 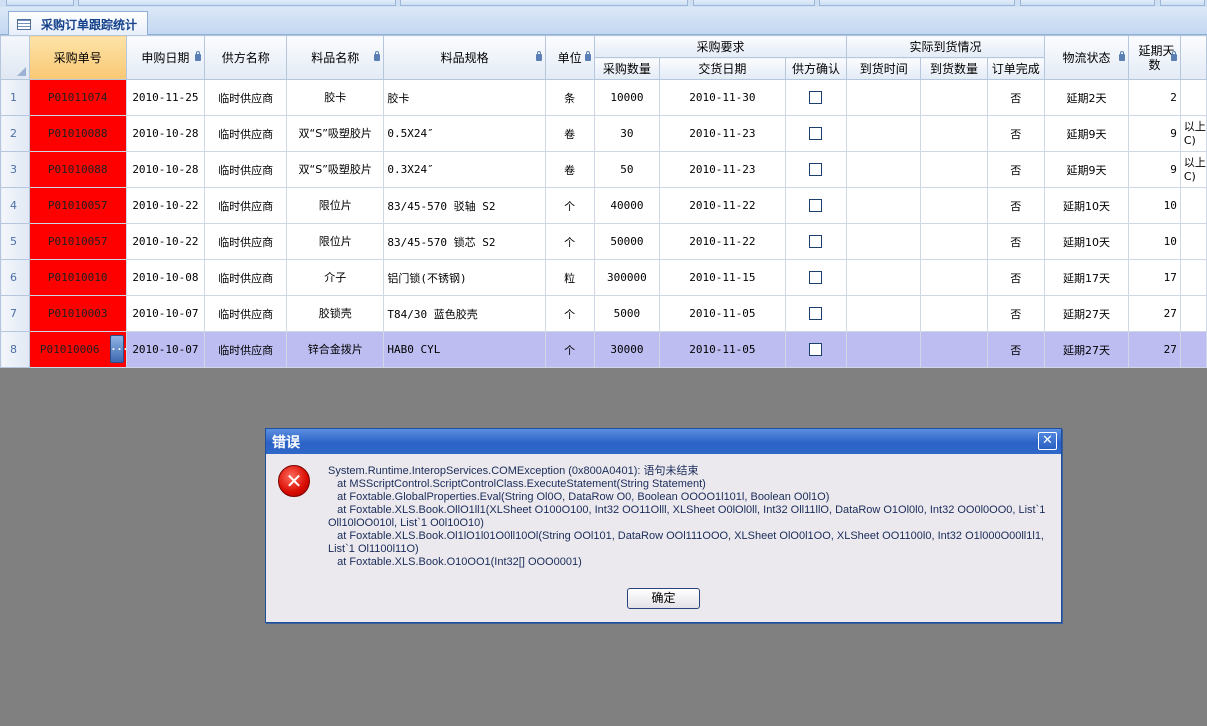 What do you see at coordinates (569, 57) in the screenshot?
I see `header-unit: 单位` at bounding box center [569, 57].